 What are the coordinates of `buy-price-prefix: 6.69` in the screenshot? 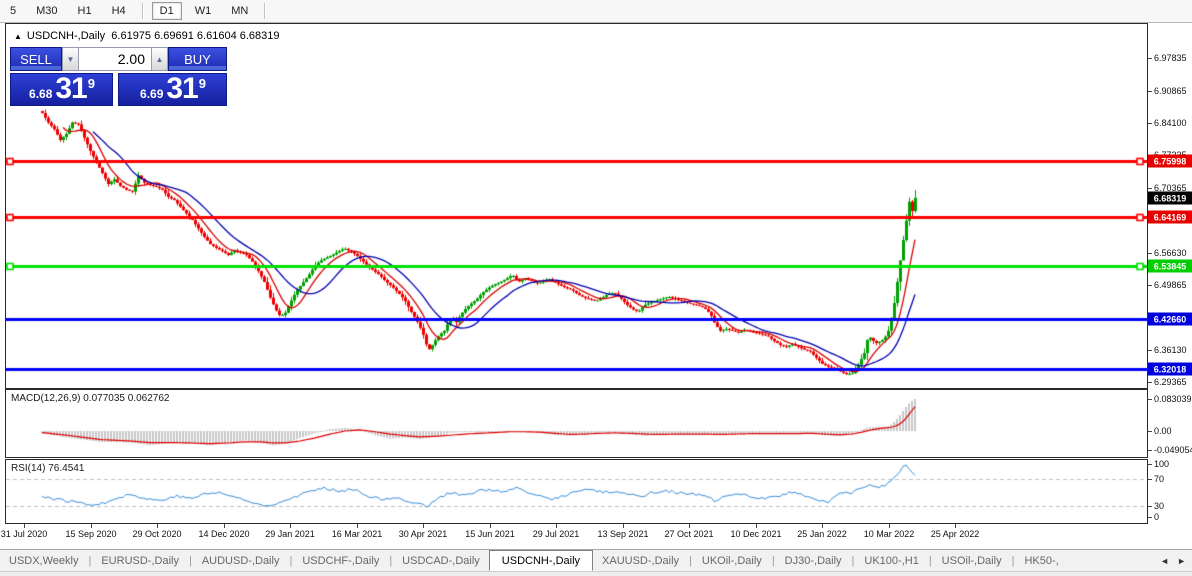 It's located at (152, 94).